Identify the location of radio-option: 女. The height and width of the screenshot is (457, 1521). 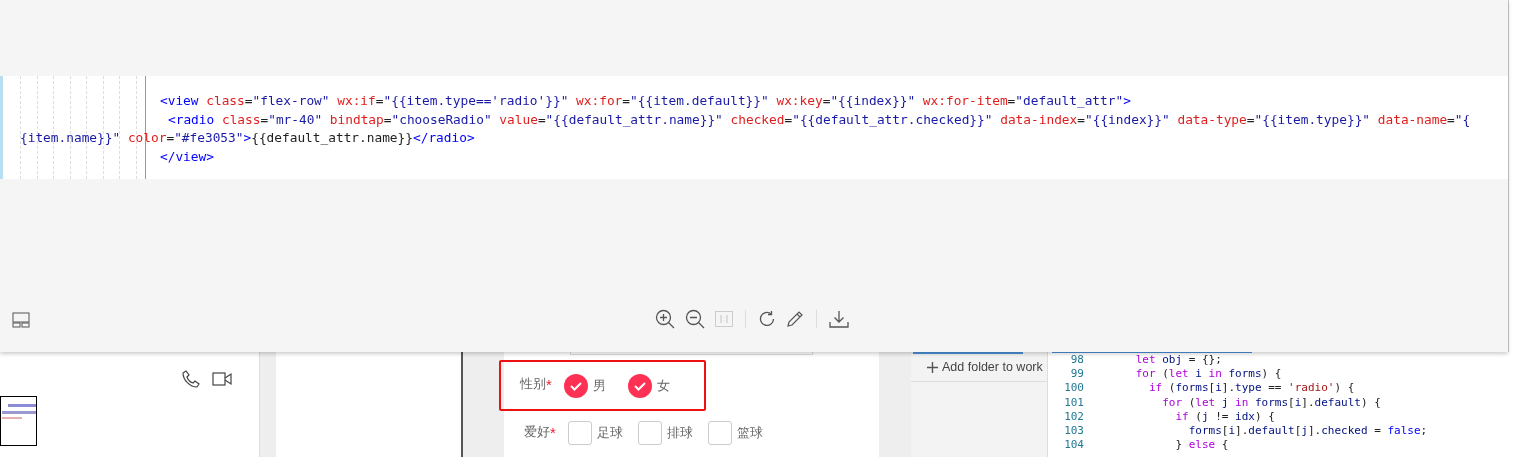
(649, 385).